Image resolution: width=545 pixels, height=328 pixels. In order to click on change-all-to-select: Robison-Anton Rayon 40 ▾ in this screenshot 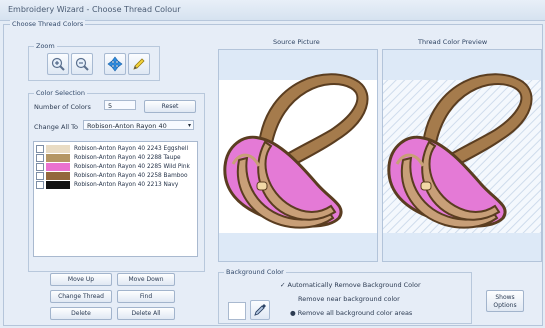, I will do `click(138, 125)`.